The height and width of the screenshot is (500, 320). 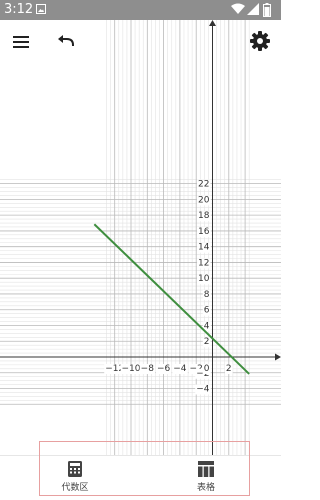 I want to click on y-tick-label: 10, so click(x=204, y=279).